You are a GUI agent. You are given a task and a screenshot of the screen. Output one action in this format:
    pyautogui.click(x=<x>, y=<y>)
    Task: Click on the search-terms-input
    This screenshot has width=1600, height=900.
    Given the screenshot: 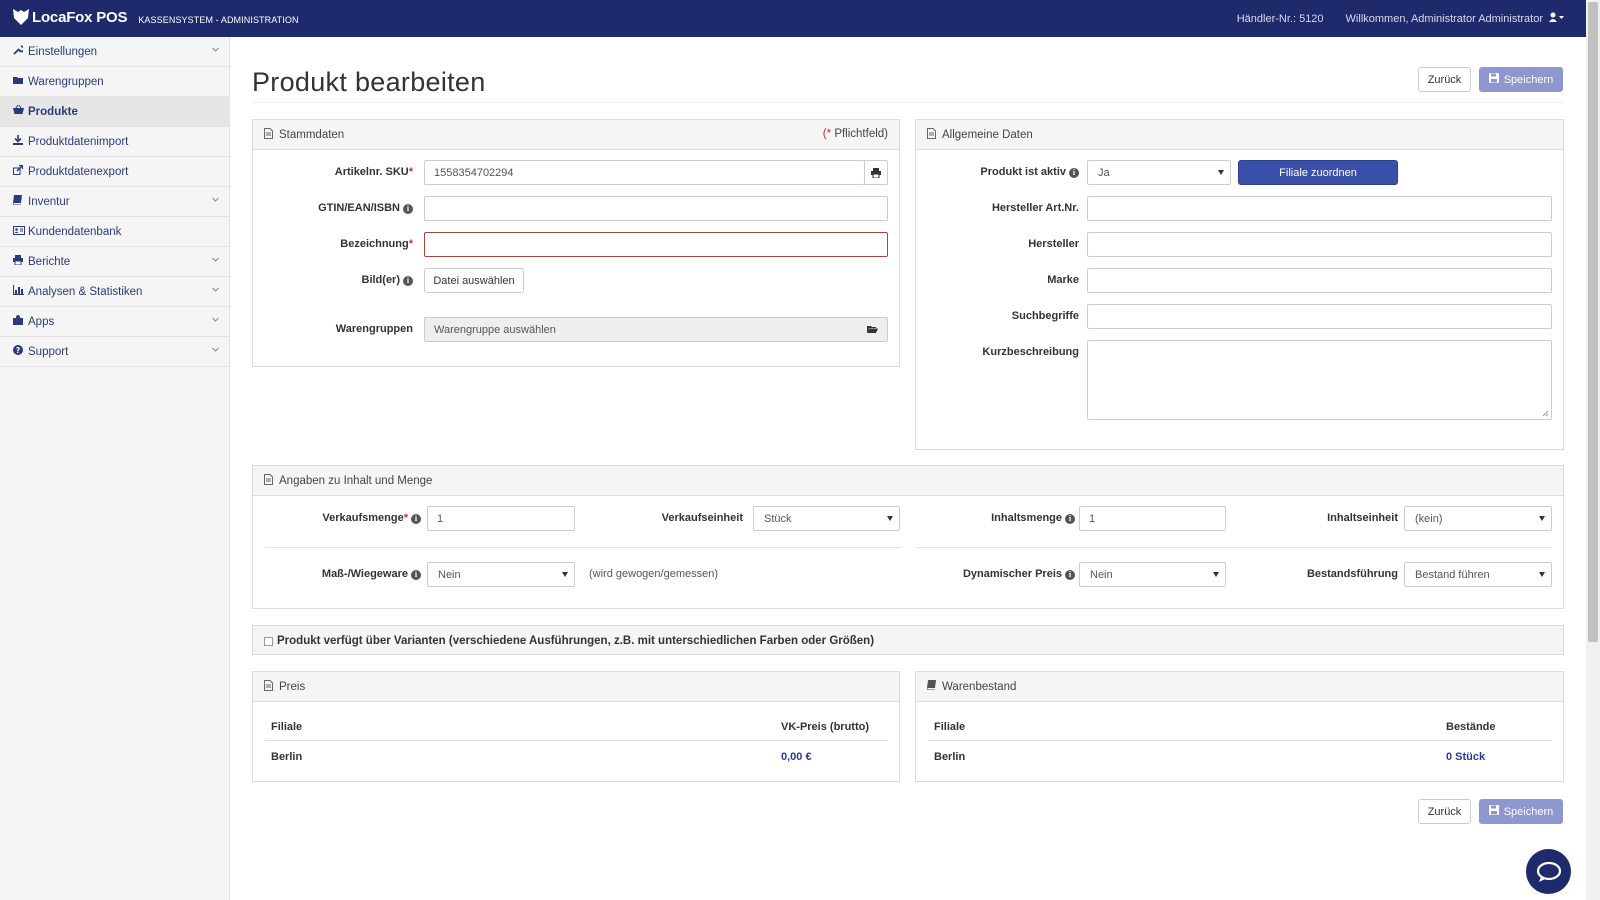 What is the action you would take?
    pyautogui.click(x=1319, y=316)
    